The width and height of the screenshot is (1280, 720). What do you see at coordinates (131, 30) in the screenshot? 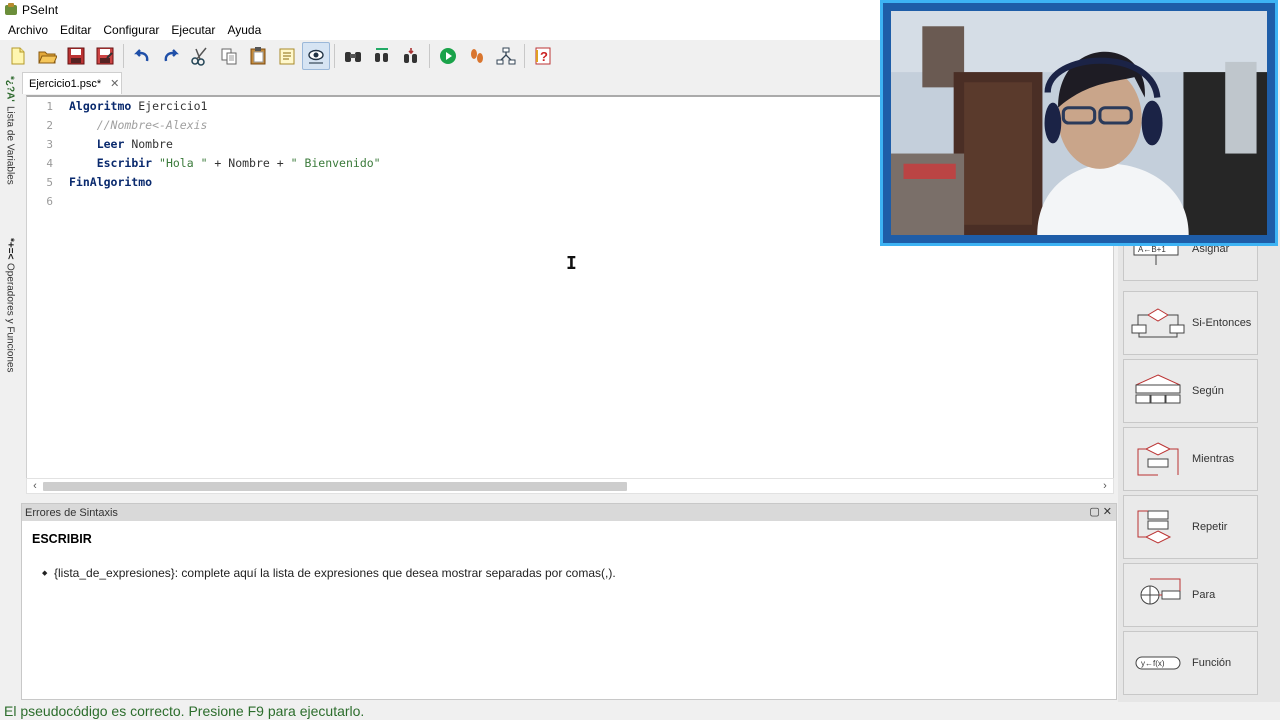
I see `menu-configurar: Configurar` at bounding box center [131, 30].